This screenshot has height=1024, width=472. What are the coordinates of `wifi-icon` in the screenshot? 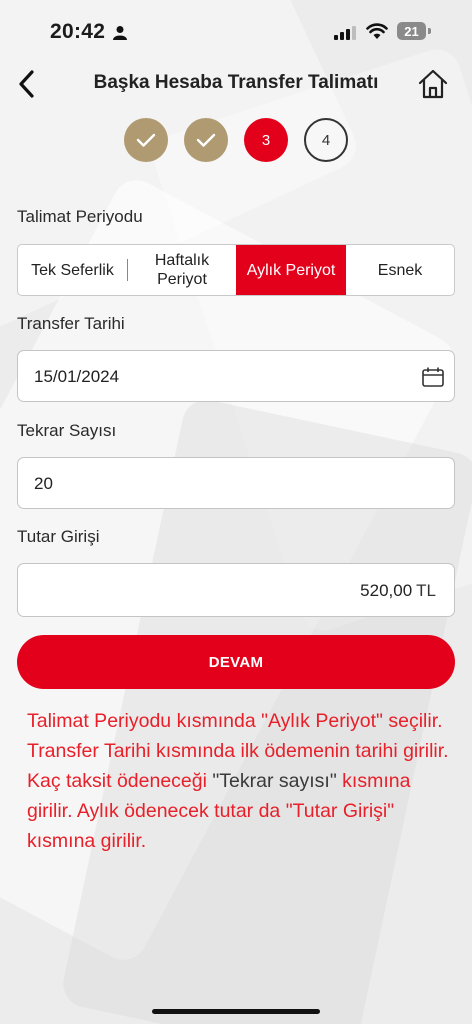 It's located at (377, 31).